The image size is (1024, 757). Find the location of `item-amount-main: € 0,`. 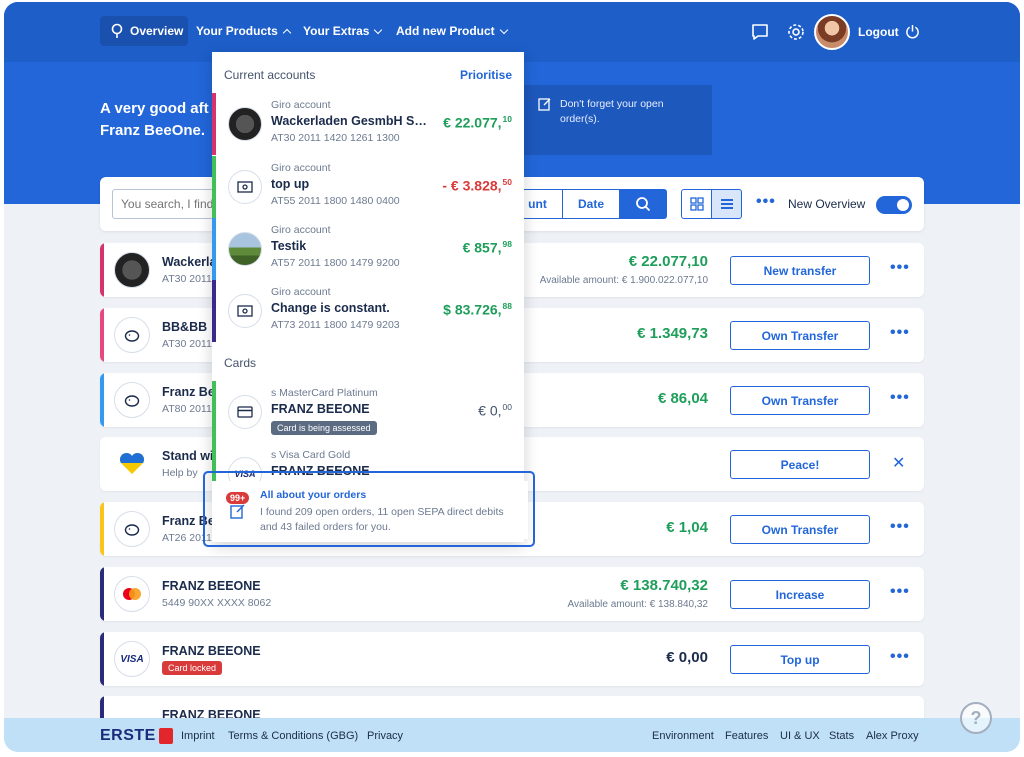

item-amount-main: € 0, is located at coordinates (490, 410).